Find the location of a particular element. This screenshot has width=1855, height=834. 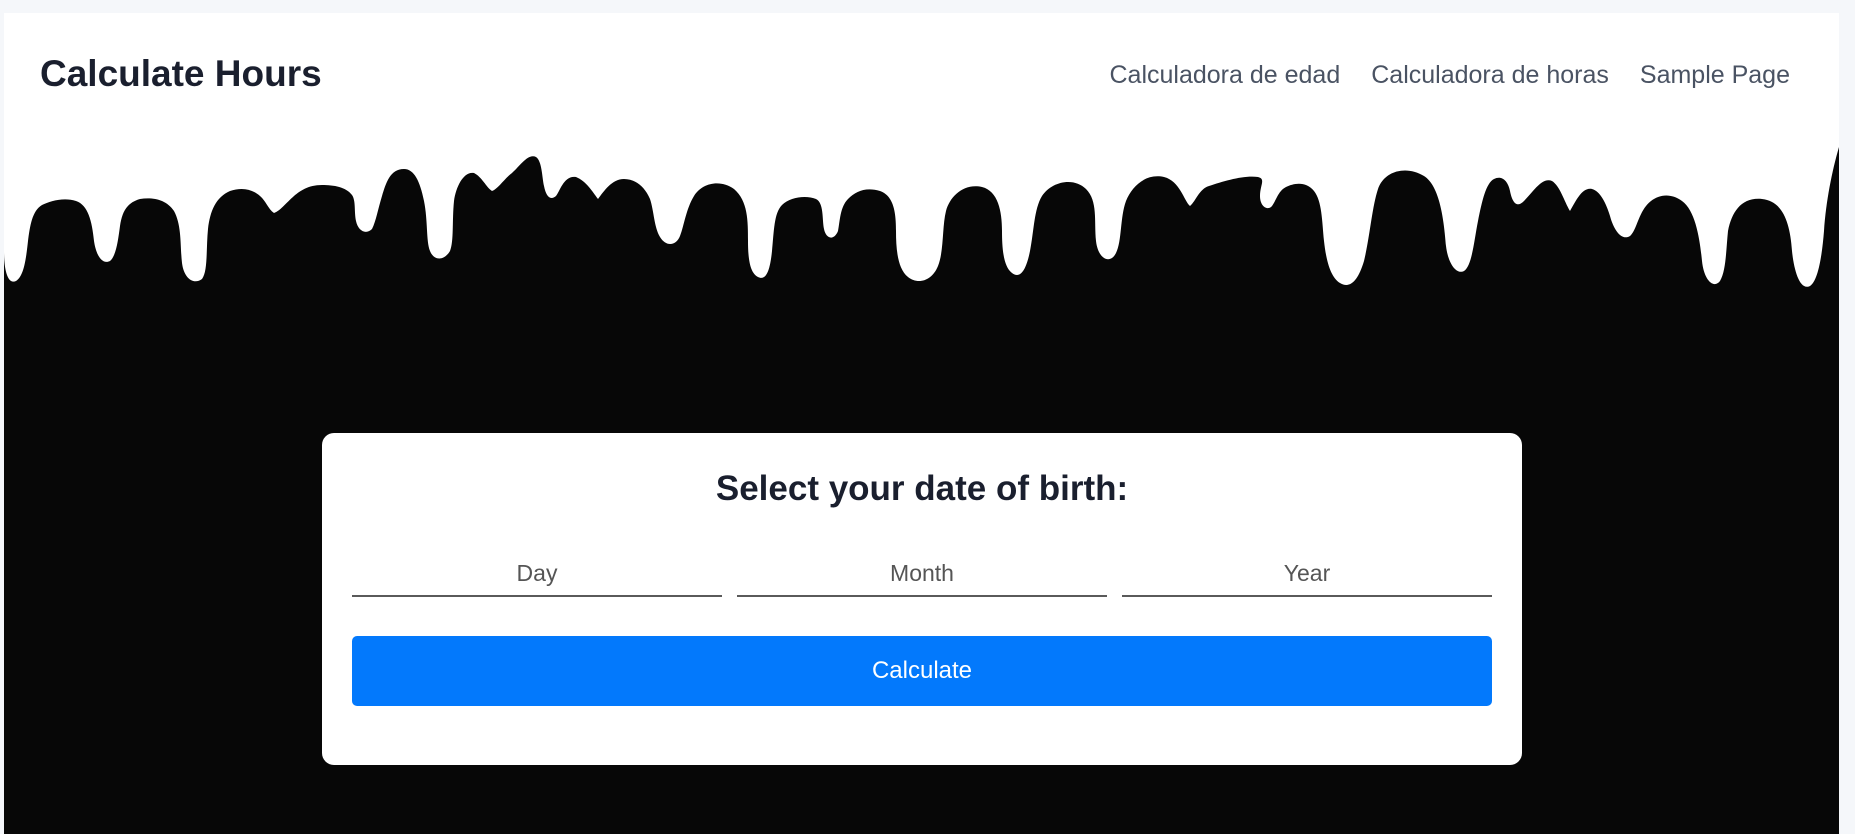

day-input is located at coordinates (537, 574).